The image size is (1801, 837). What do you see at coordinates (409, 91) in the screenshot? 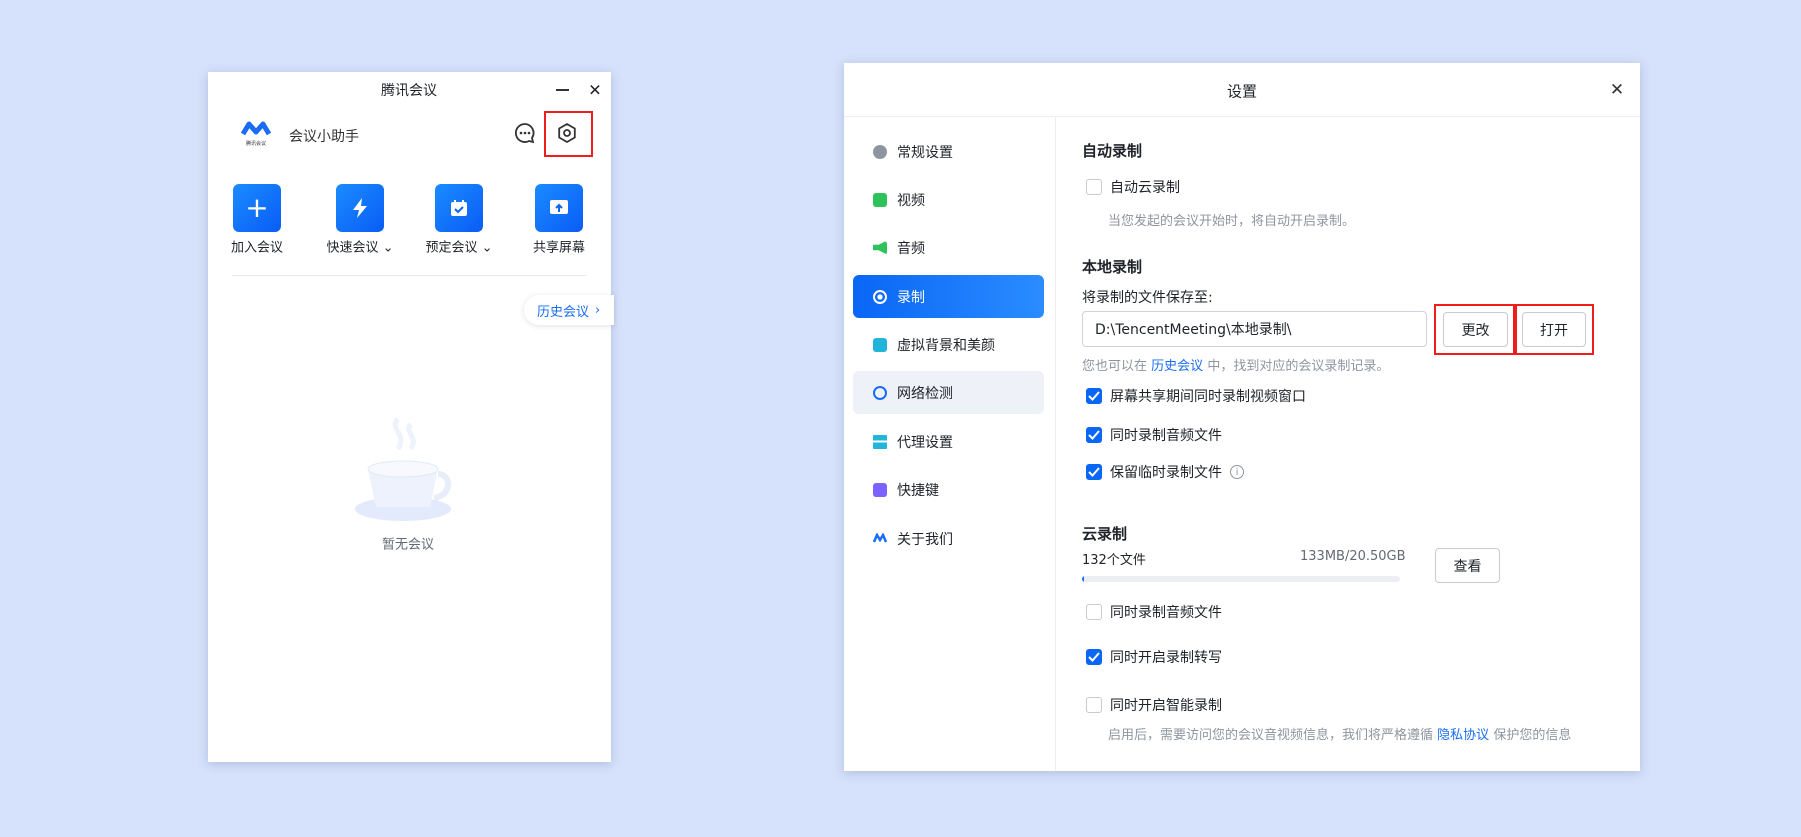
I see `window-title: 腾讯会议` at bounding box center [409, 91].